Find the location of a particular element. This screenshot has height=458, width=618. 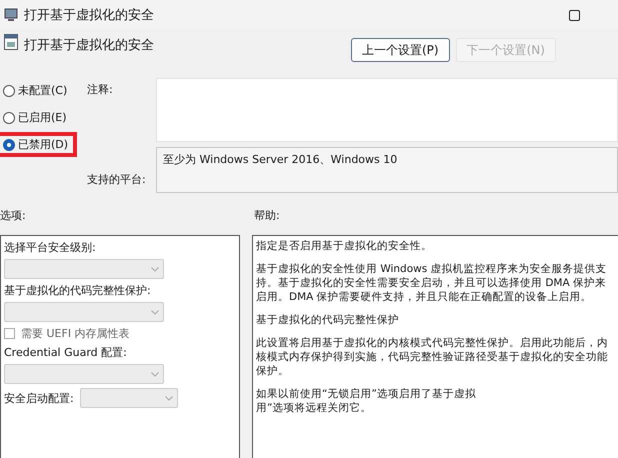

policy-title: 打开基于虚拟化的安全 is located at coordinates (89, 45).